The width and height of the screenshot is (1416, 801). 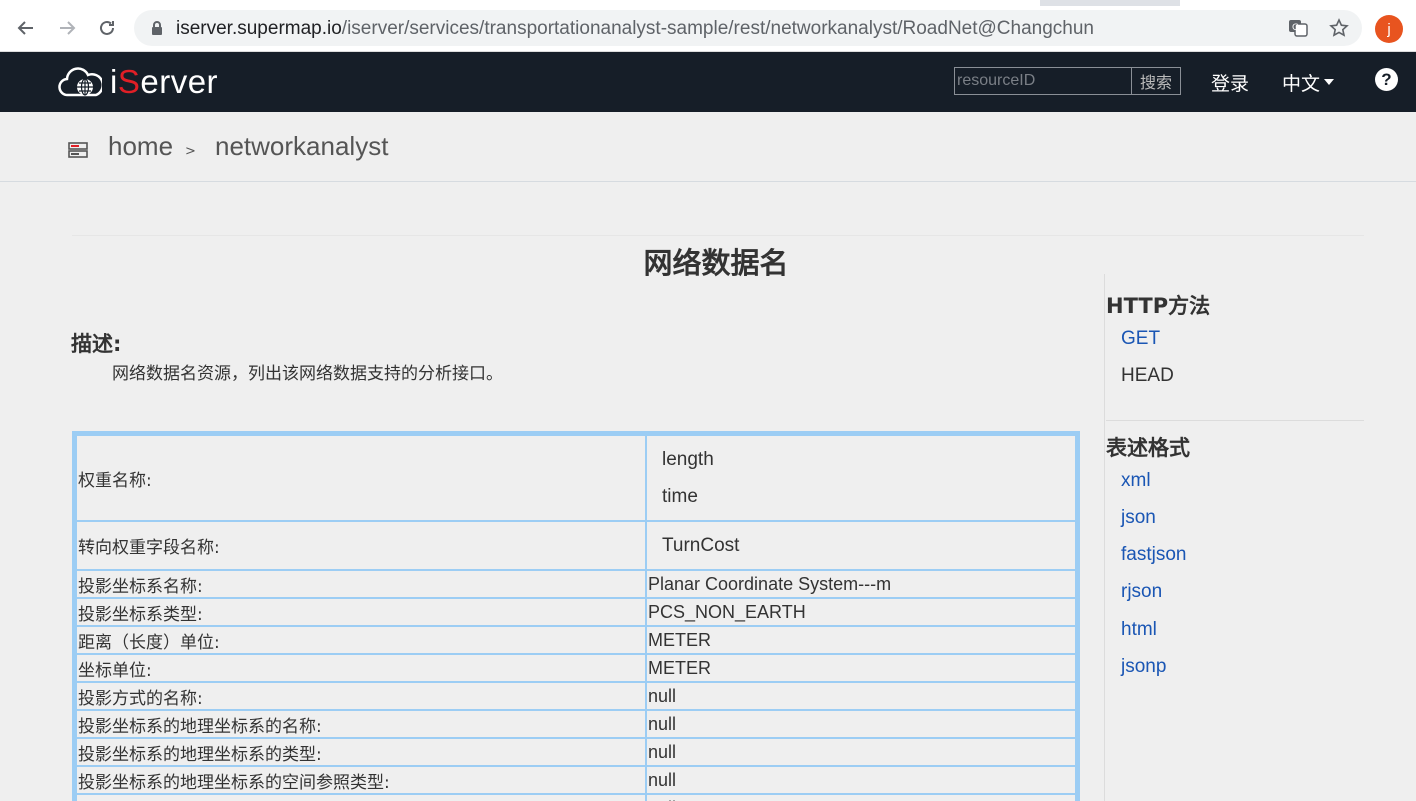 I want to click on table-row: 投影方式的名称: null, so click(x=576, y=696).